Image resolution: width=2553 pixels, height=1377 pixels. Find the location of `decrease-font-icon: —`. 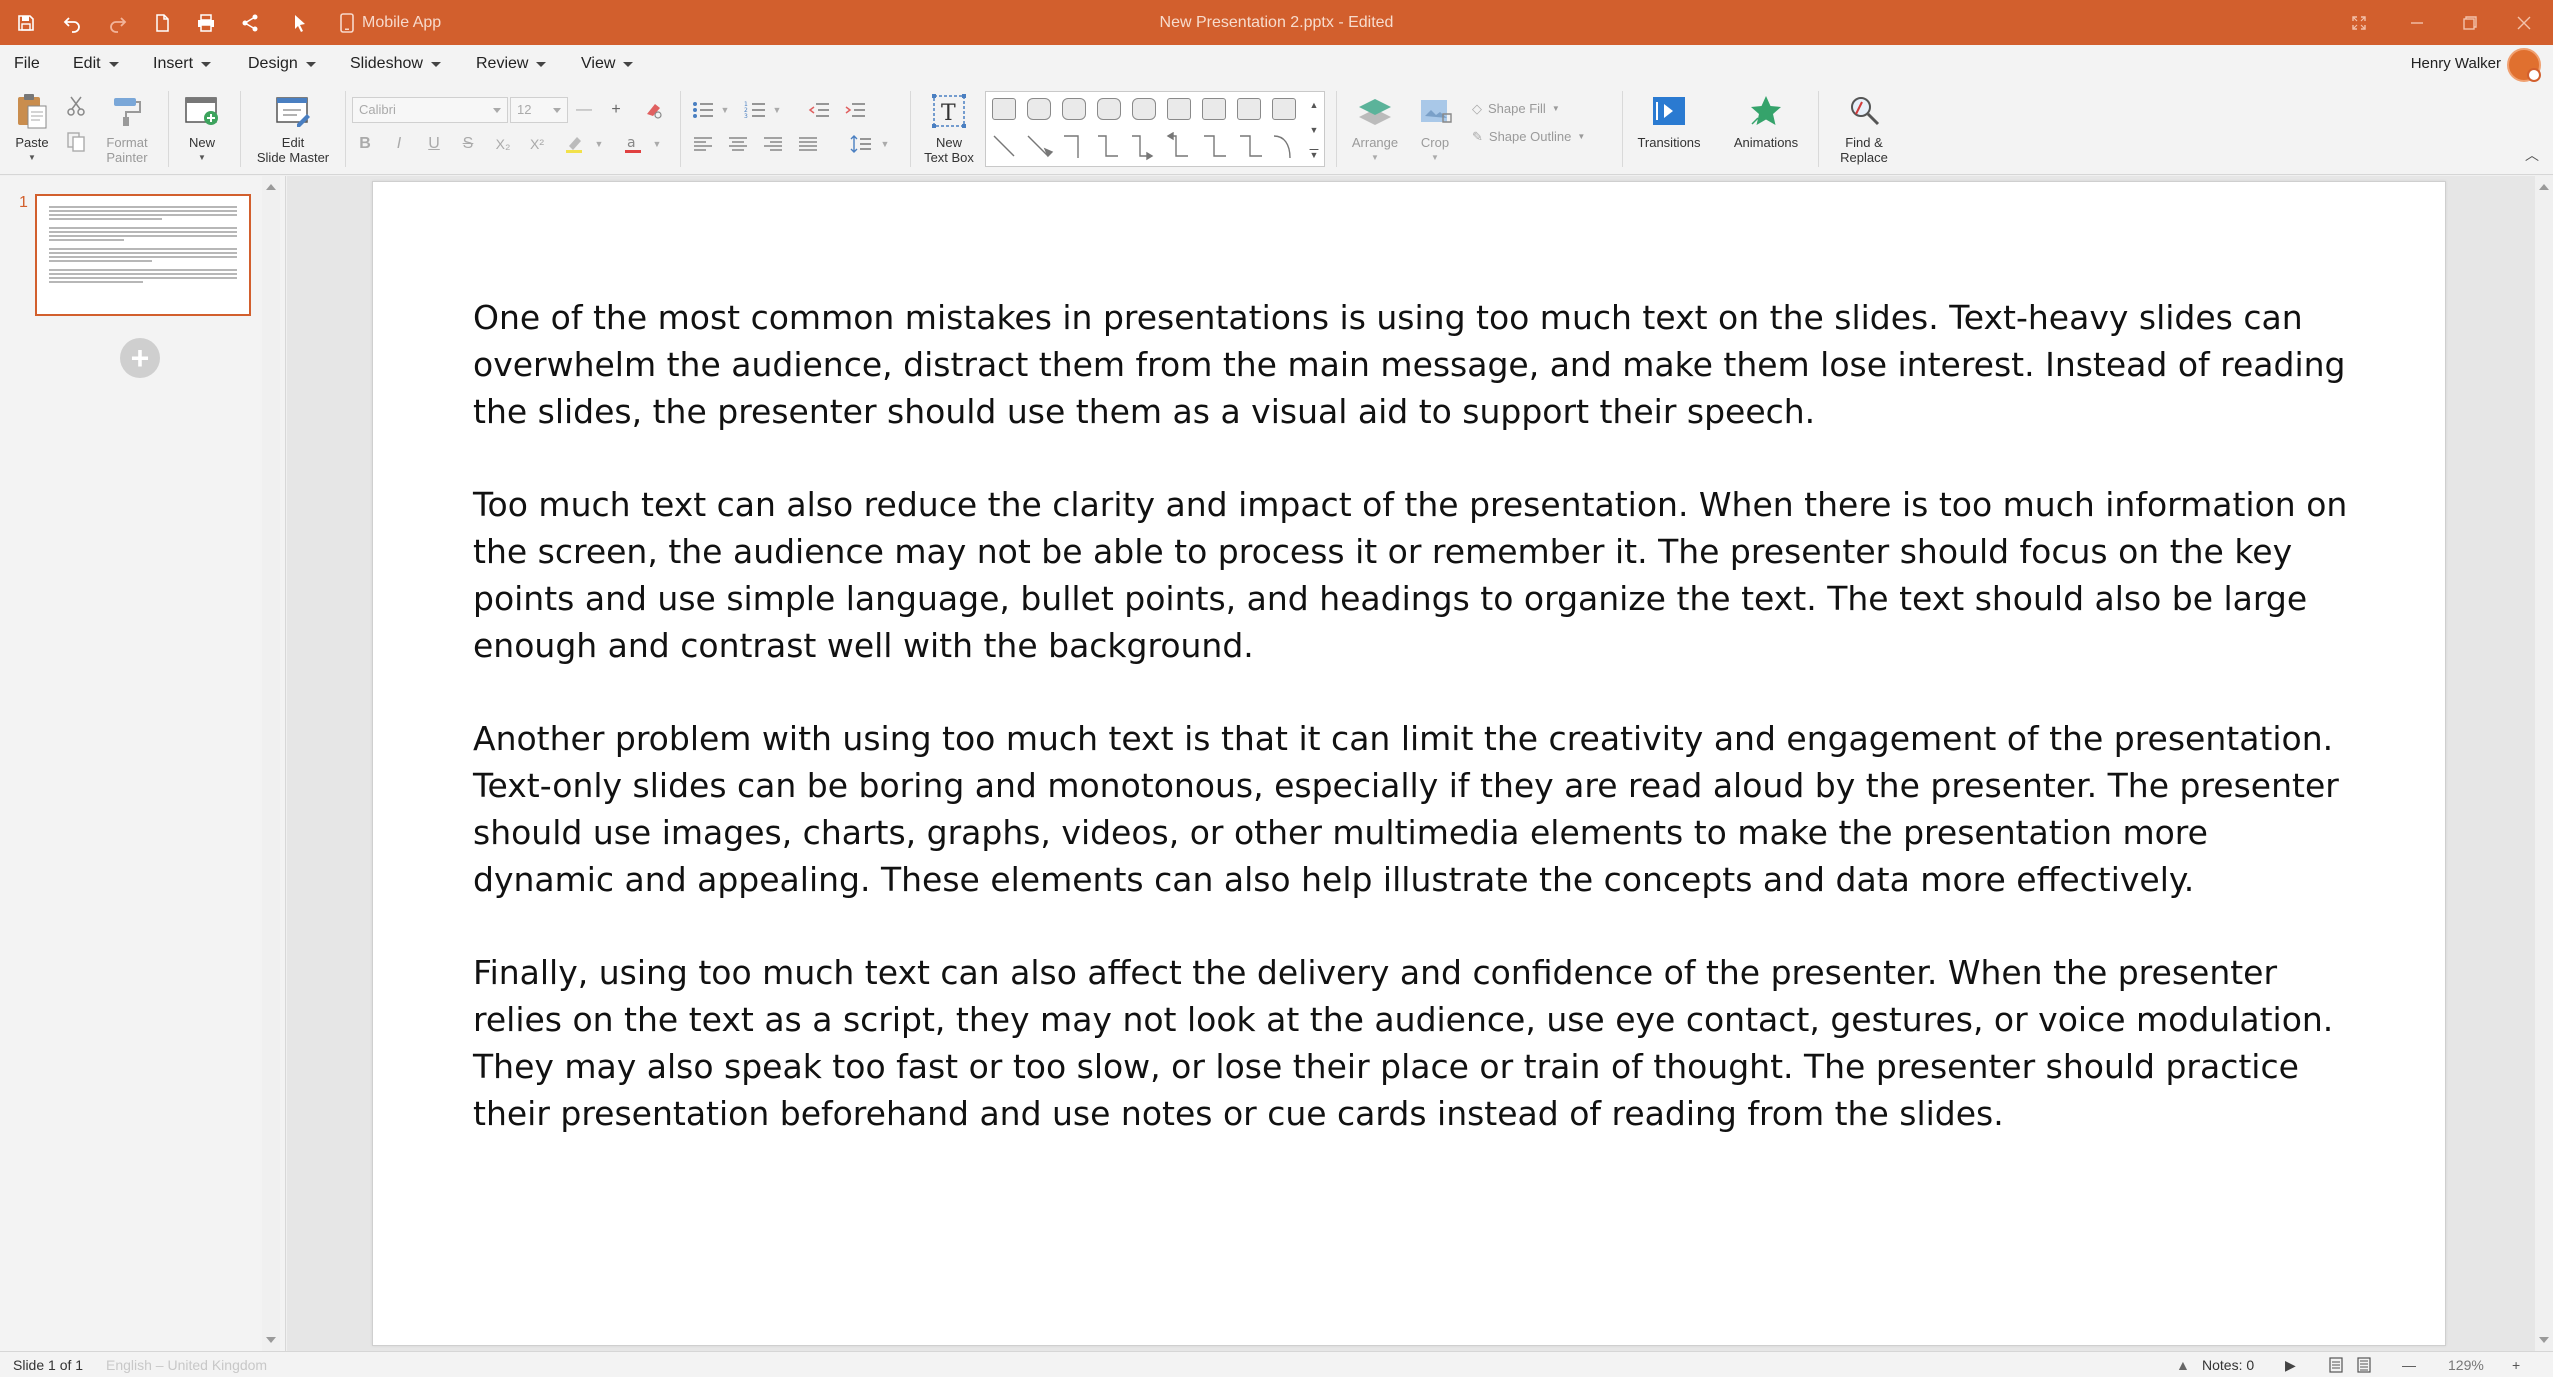

decrease-font-icon: — is located at coordinates (584, 110).